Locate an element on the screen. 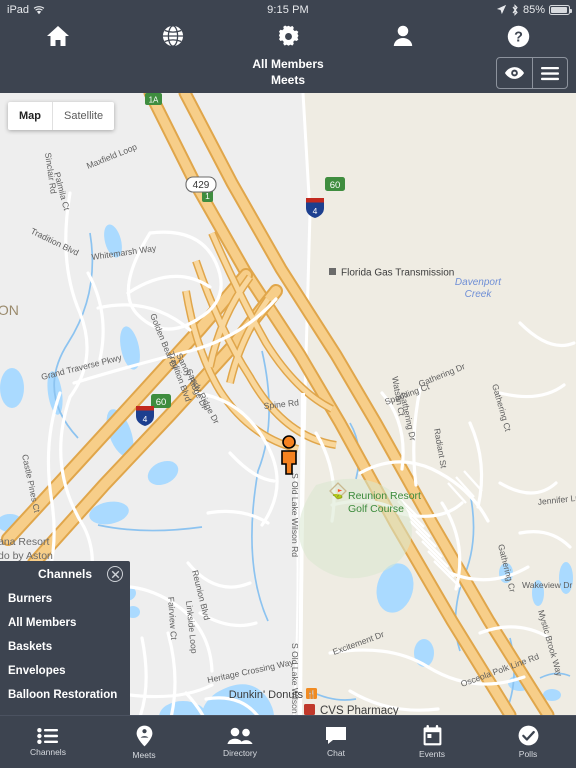 This screenshot has width=576, height=768. tab-polls: Polls is located at coordinates (528, 742).